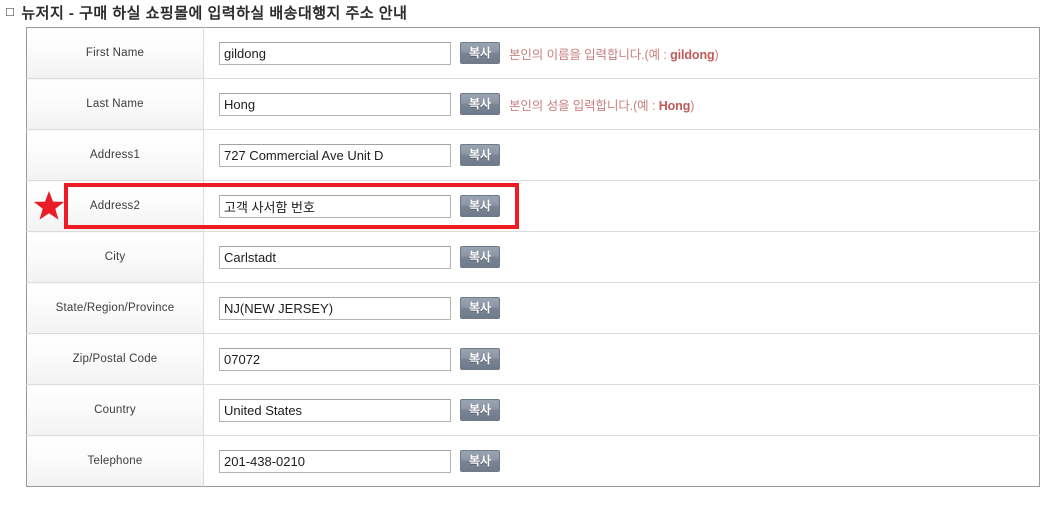  I want to click on field-label: State/Region/Province, so click(115, 308).